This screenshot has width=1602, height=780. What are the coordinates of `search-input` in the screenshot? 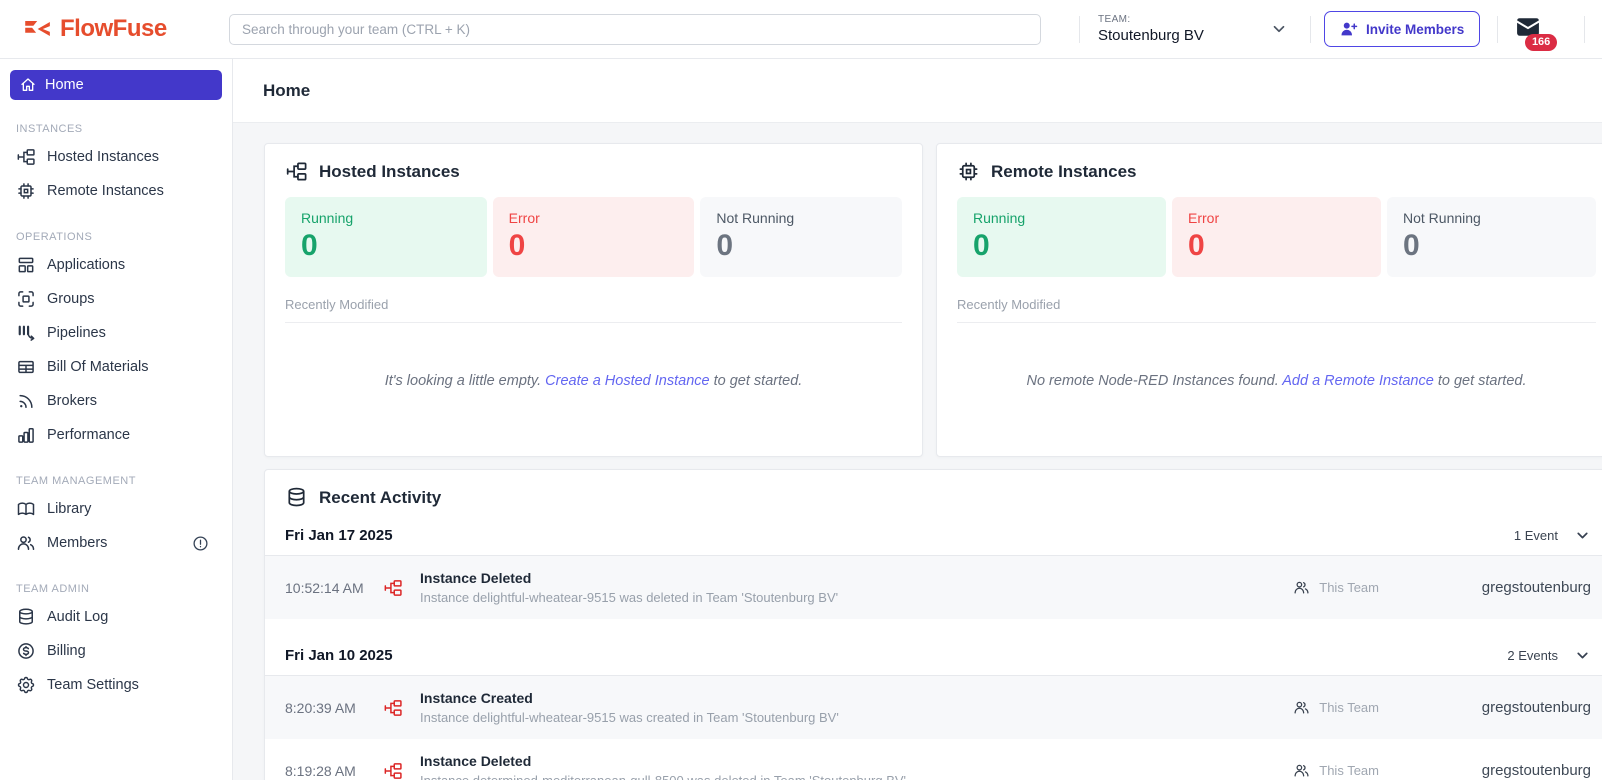 It's located at (635, 29).